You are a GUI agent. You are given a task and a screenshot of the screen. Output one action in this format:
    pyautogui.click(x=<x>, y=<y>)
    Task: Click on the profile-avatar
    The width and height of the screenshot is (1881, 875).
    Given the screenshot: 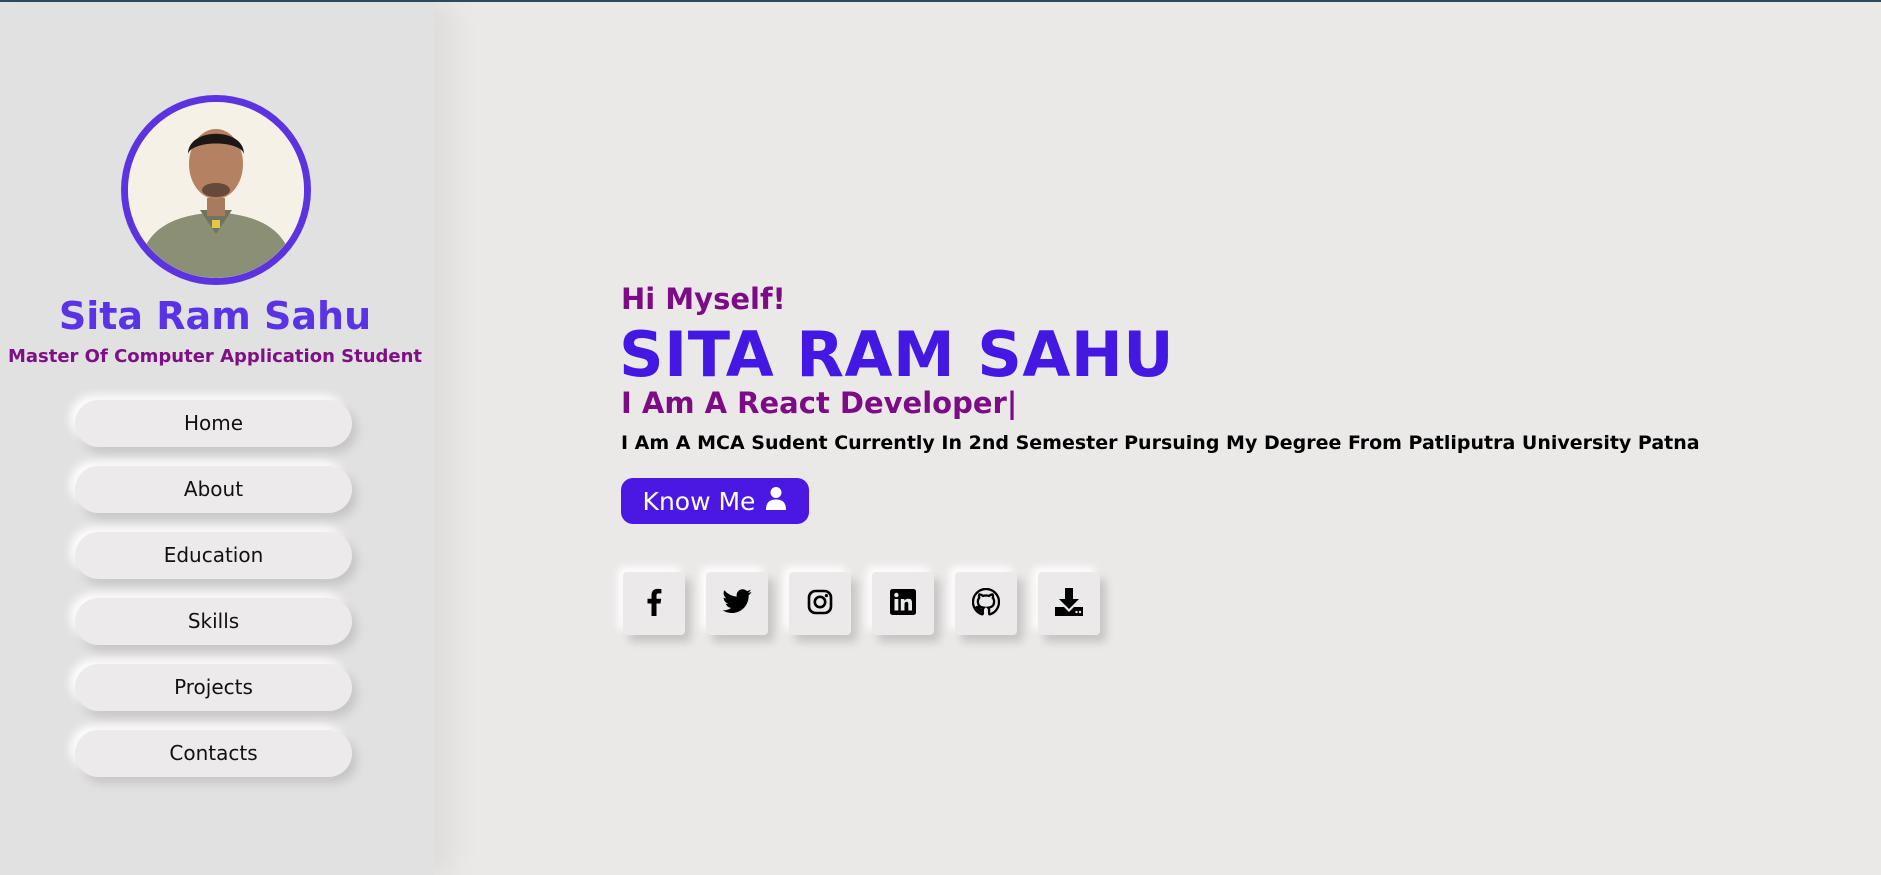 What is the action you would take?
    pyautogui.click(x=216, y=190)
    